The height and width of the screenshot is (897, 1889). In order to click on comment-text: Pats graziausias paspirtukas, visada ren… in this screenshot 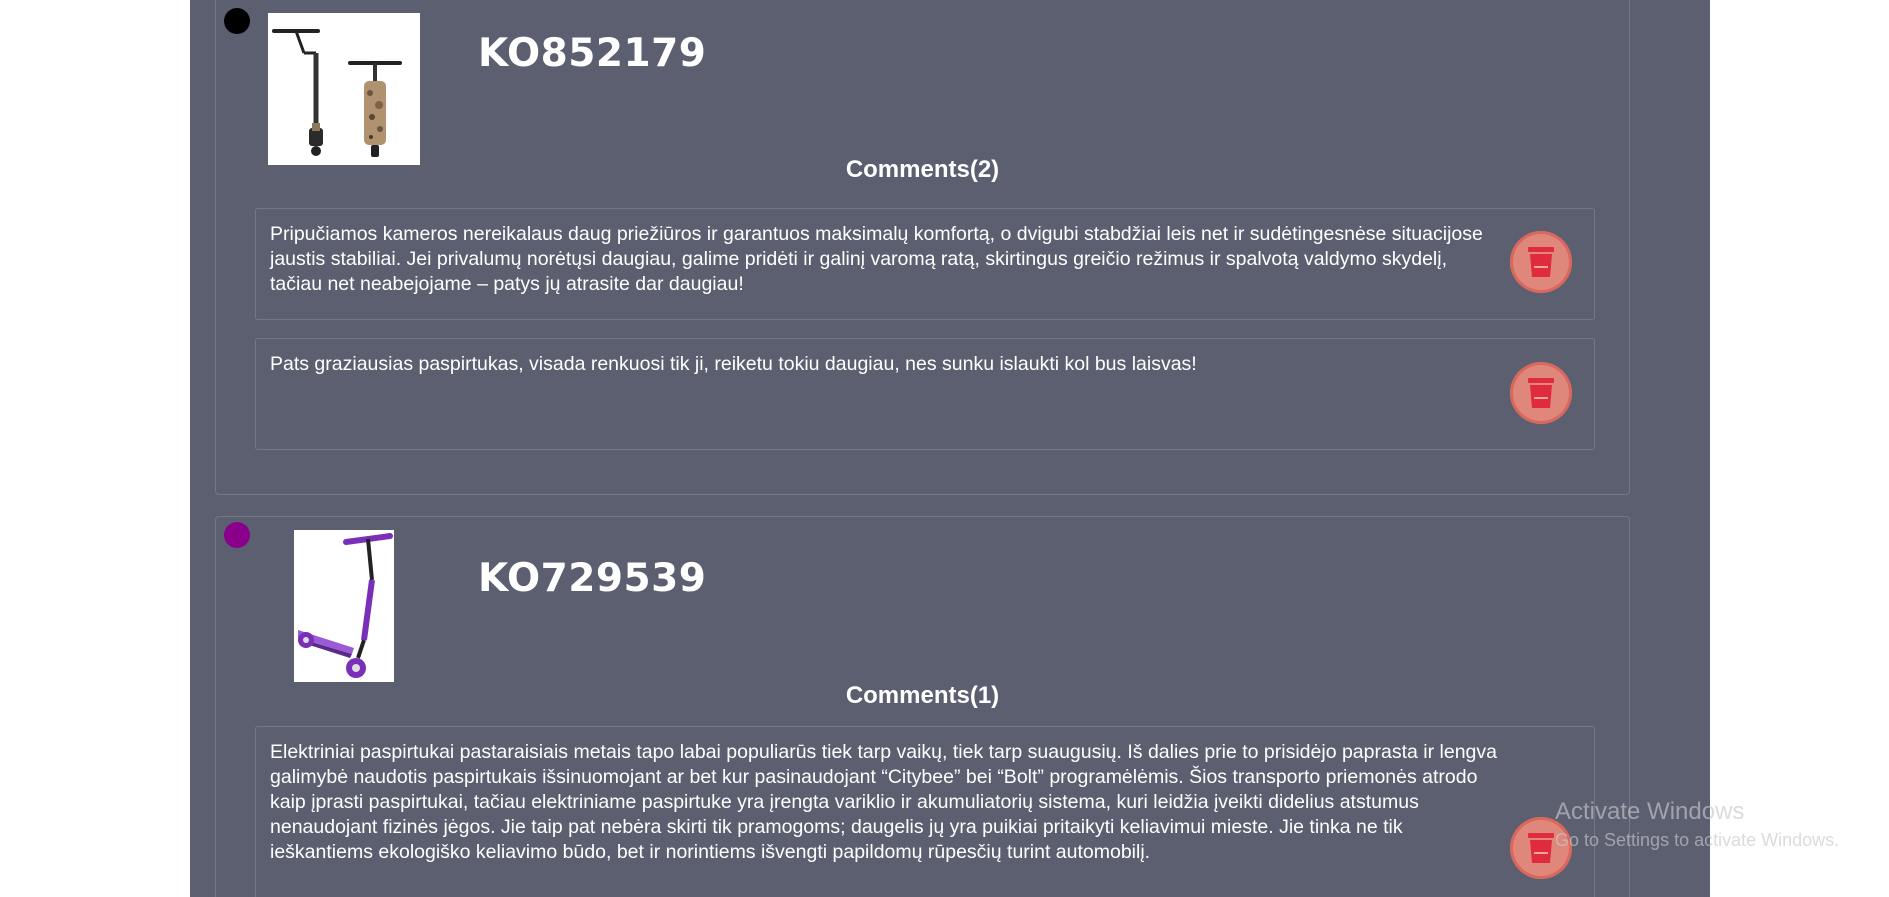, I will do `click(733, 364)`.